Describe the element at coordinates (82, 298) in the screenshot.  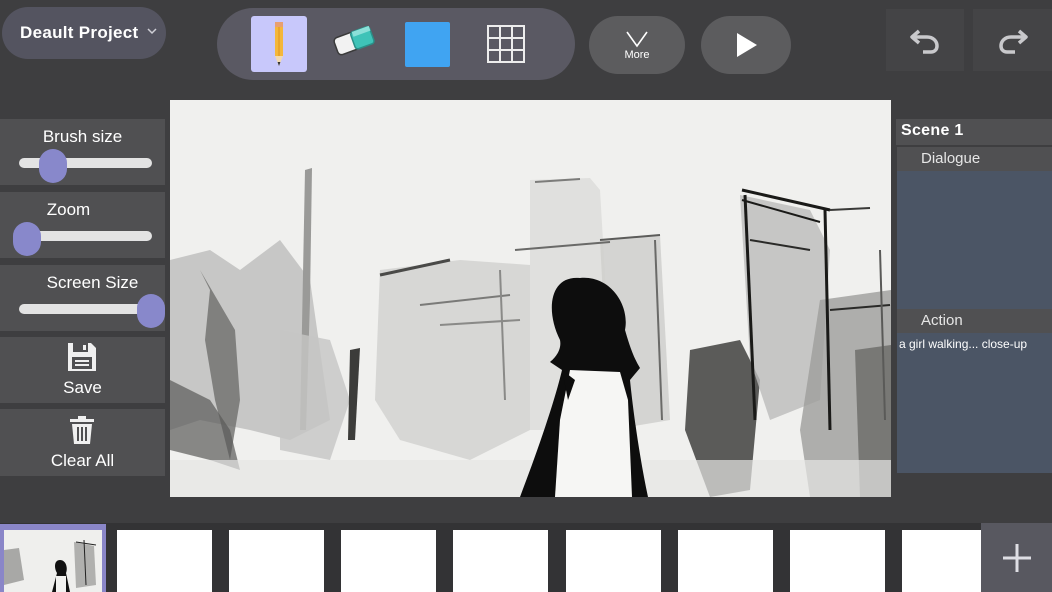
I see `screen-size-panel: Screen Size` at that location.